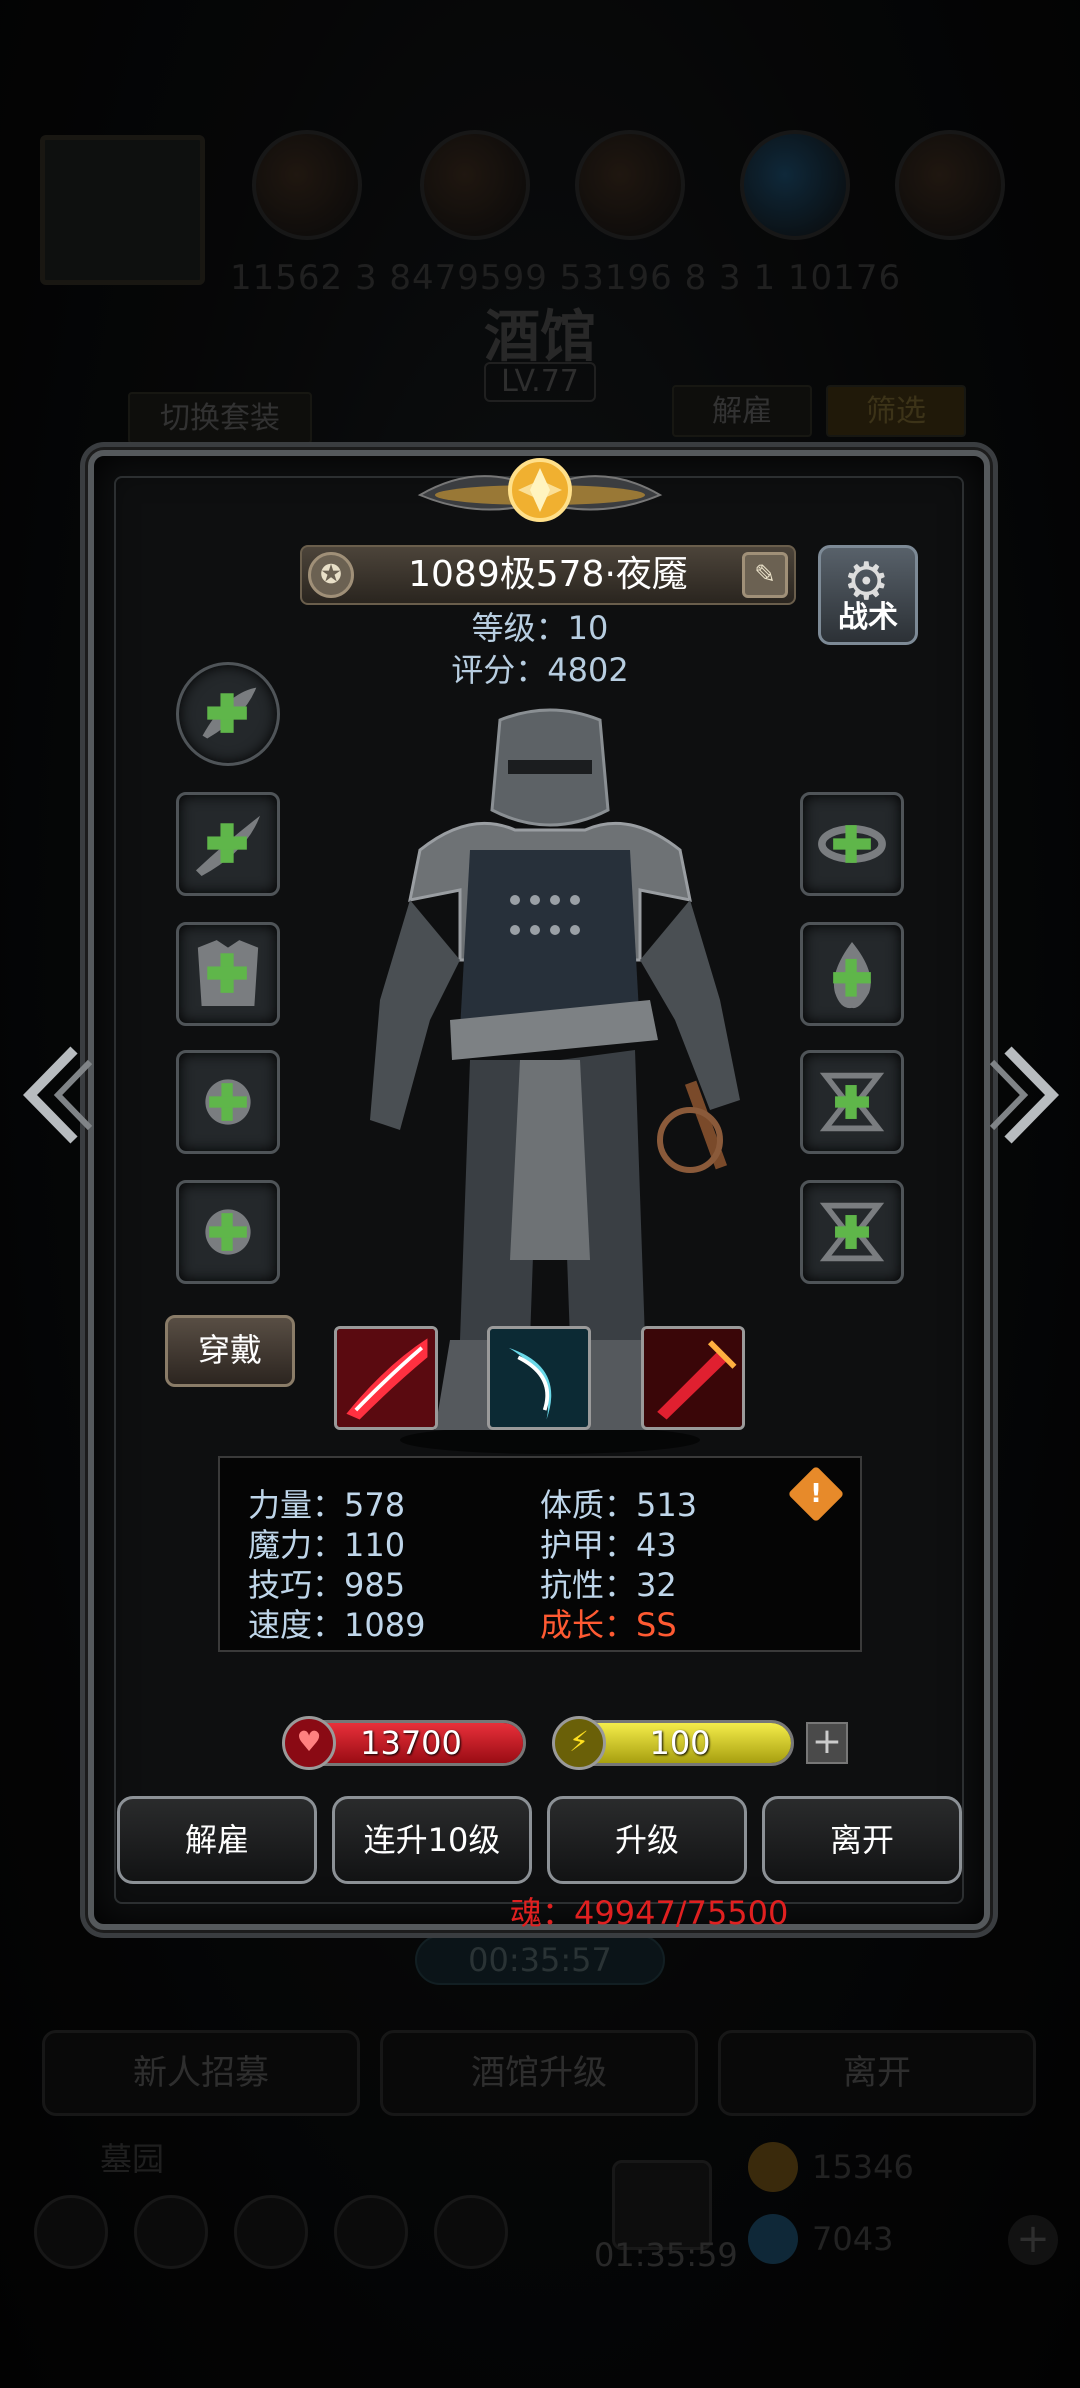  I want to click on skill-blade-red, so click(693, 1378).